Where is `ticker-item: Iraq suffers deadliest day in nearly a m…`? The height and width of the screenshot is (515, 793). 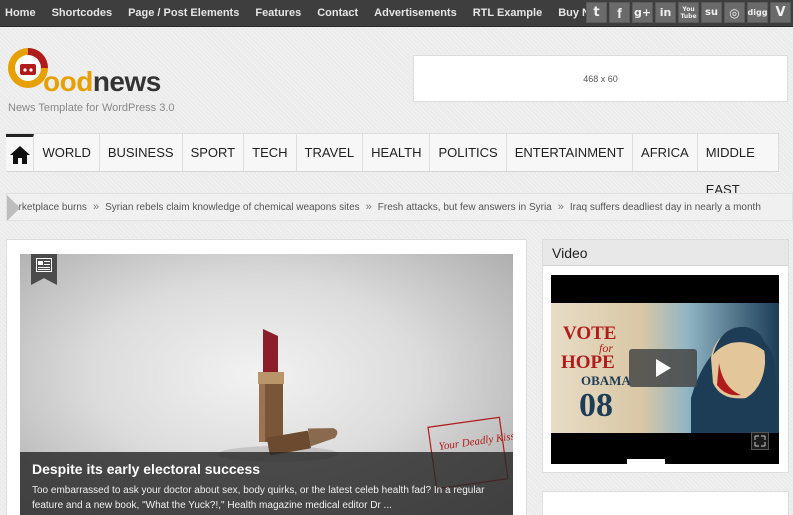 ticker-item: Iraq suffers deadliest day in nearly a m… is located at coordinates (665, 207).